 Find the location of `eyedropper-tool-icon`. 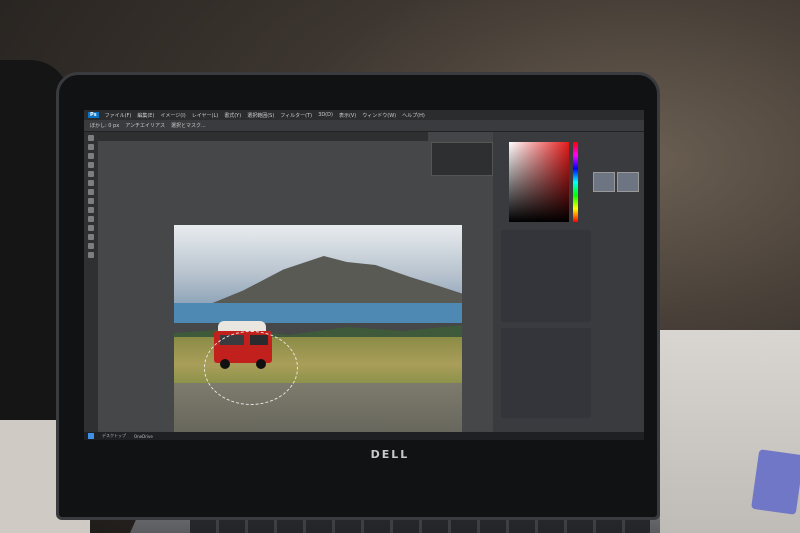

eyedropper-tool-icon is located at coordinates (91, 183).